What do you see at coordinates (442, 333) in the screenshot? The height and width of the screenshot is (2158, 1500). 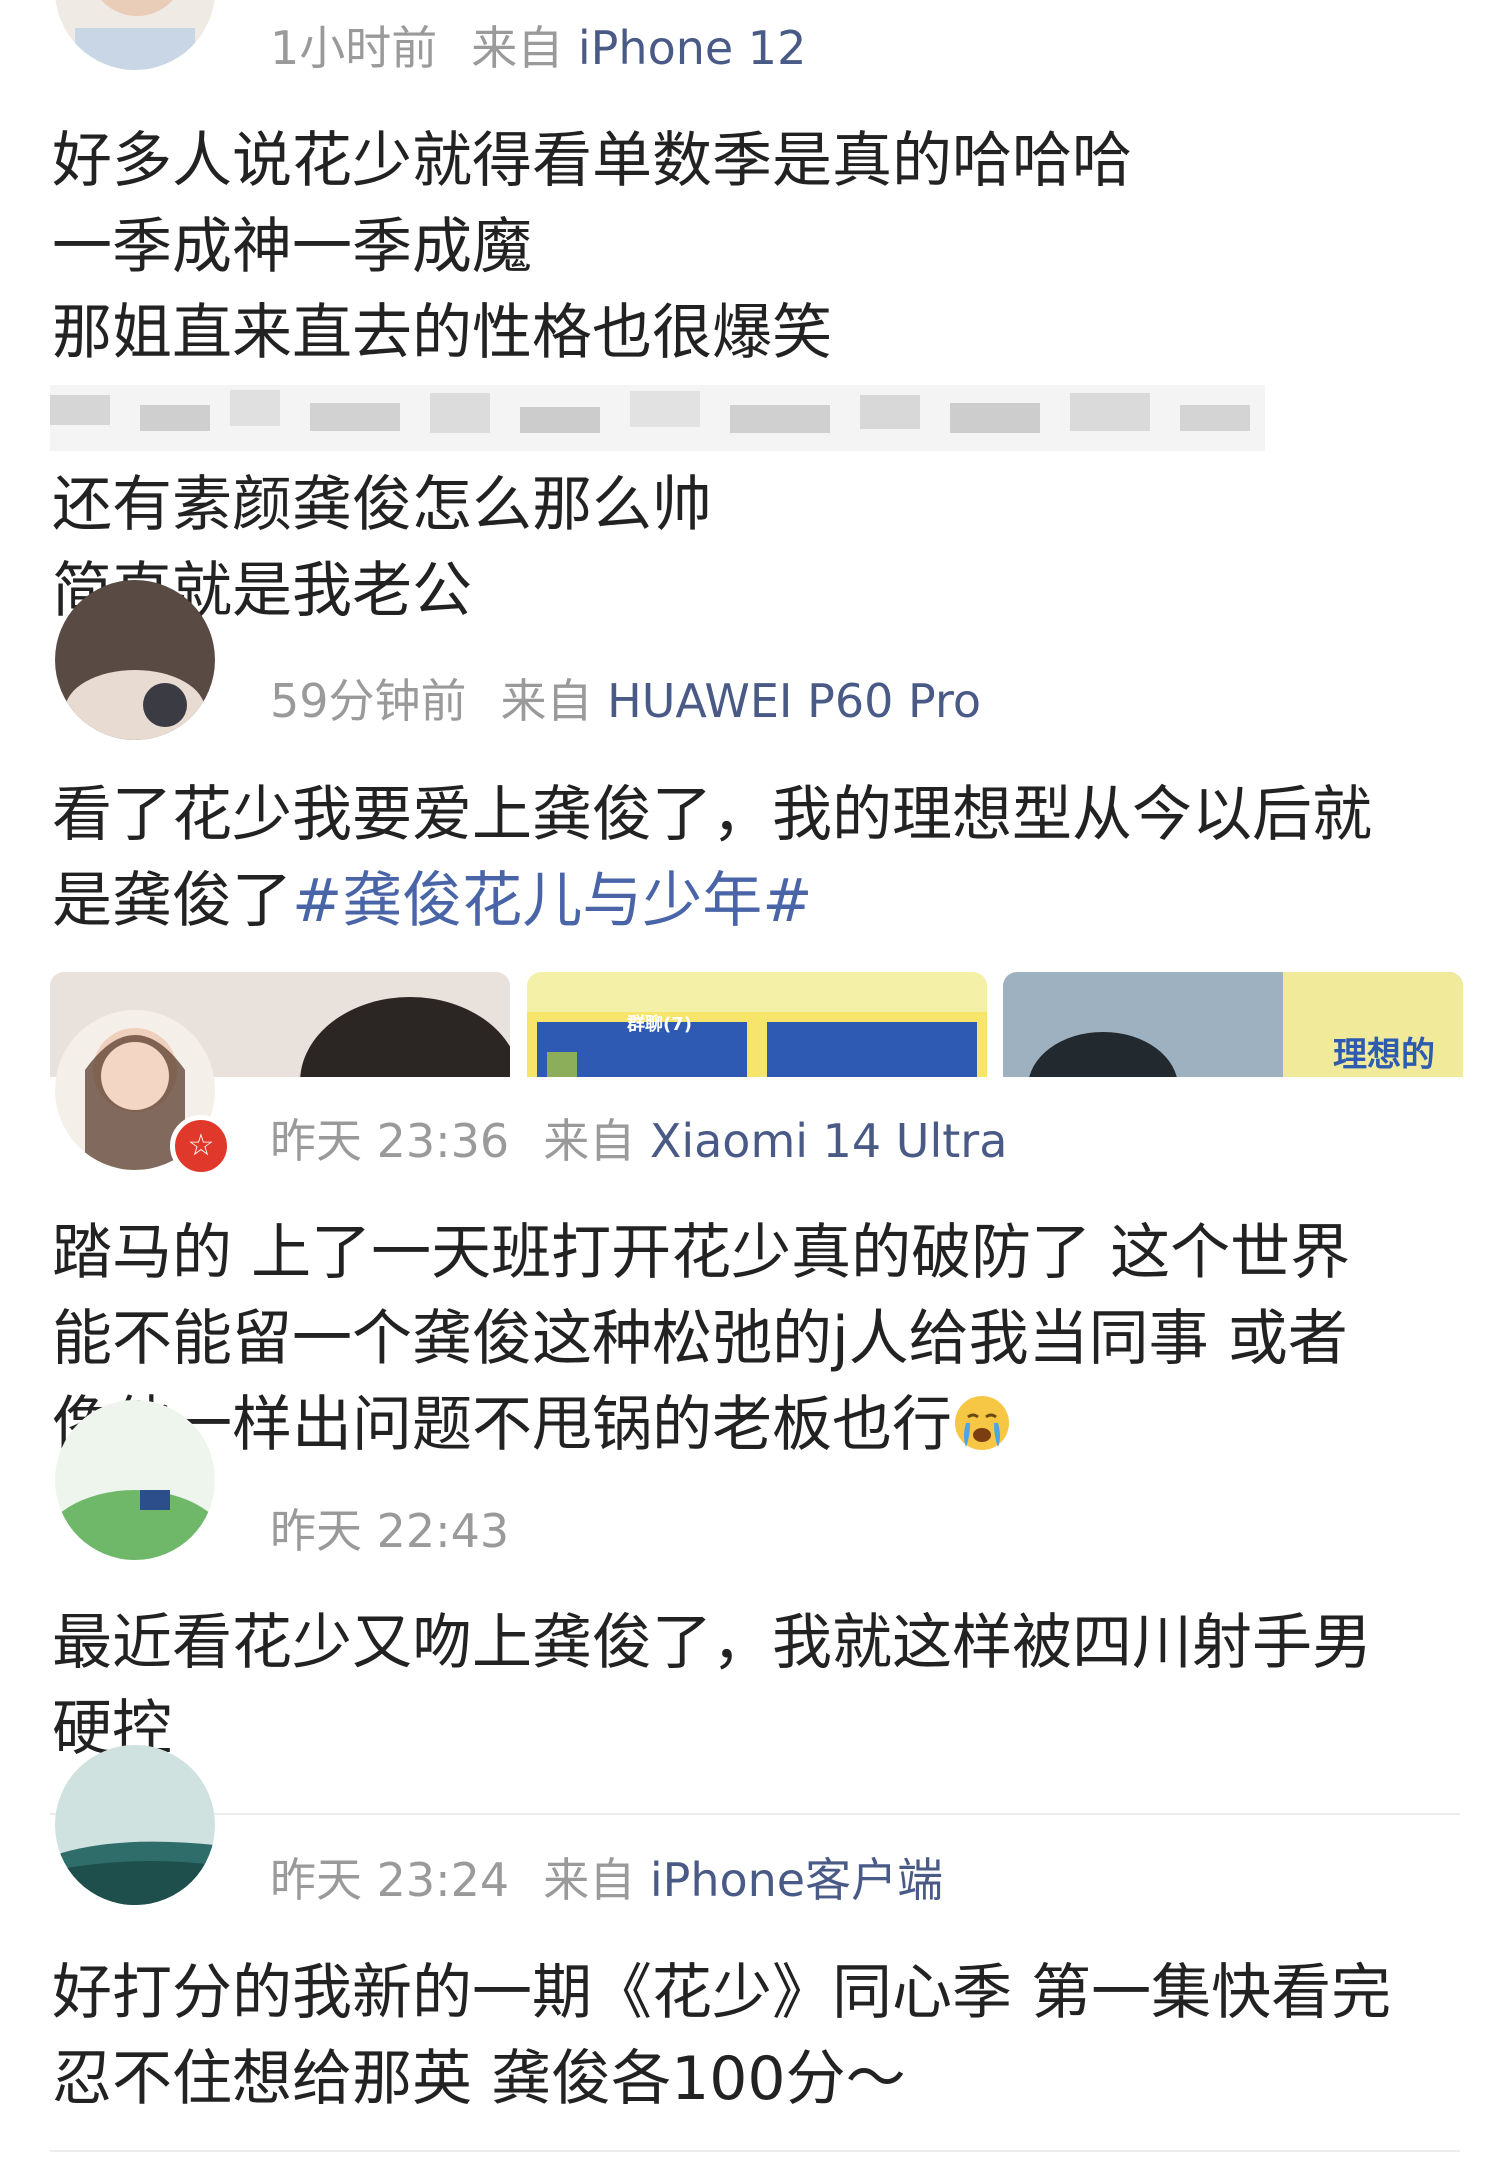 I see `post-line: 那姐直来直去的性格也很爆笑` at bounding box center [442, 333].